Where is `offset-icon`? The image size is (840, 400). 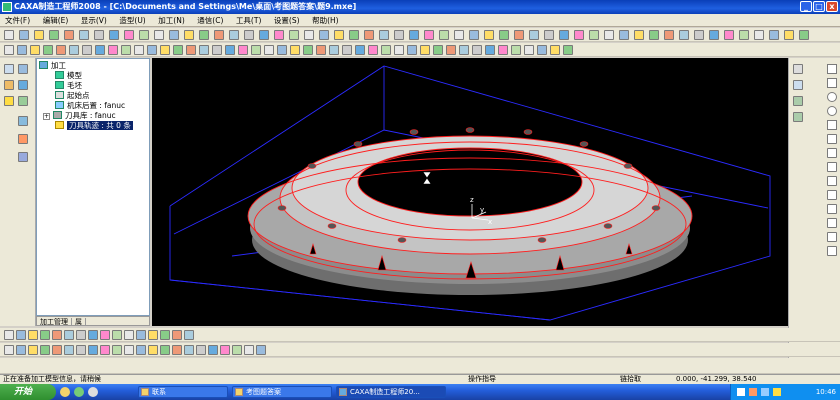 offset-icon is located at coordinates (832, 209).